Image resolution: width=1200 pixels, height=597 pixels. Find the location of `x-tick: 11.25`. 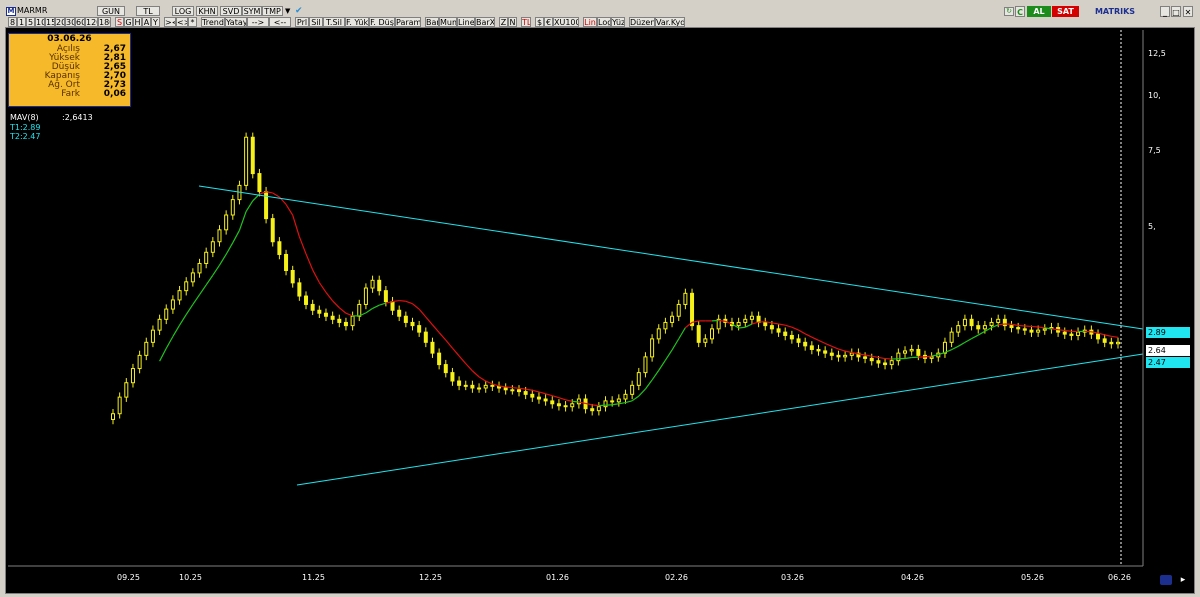

x-tick: 11.25 is located at coordinates (313, 577).